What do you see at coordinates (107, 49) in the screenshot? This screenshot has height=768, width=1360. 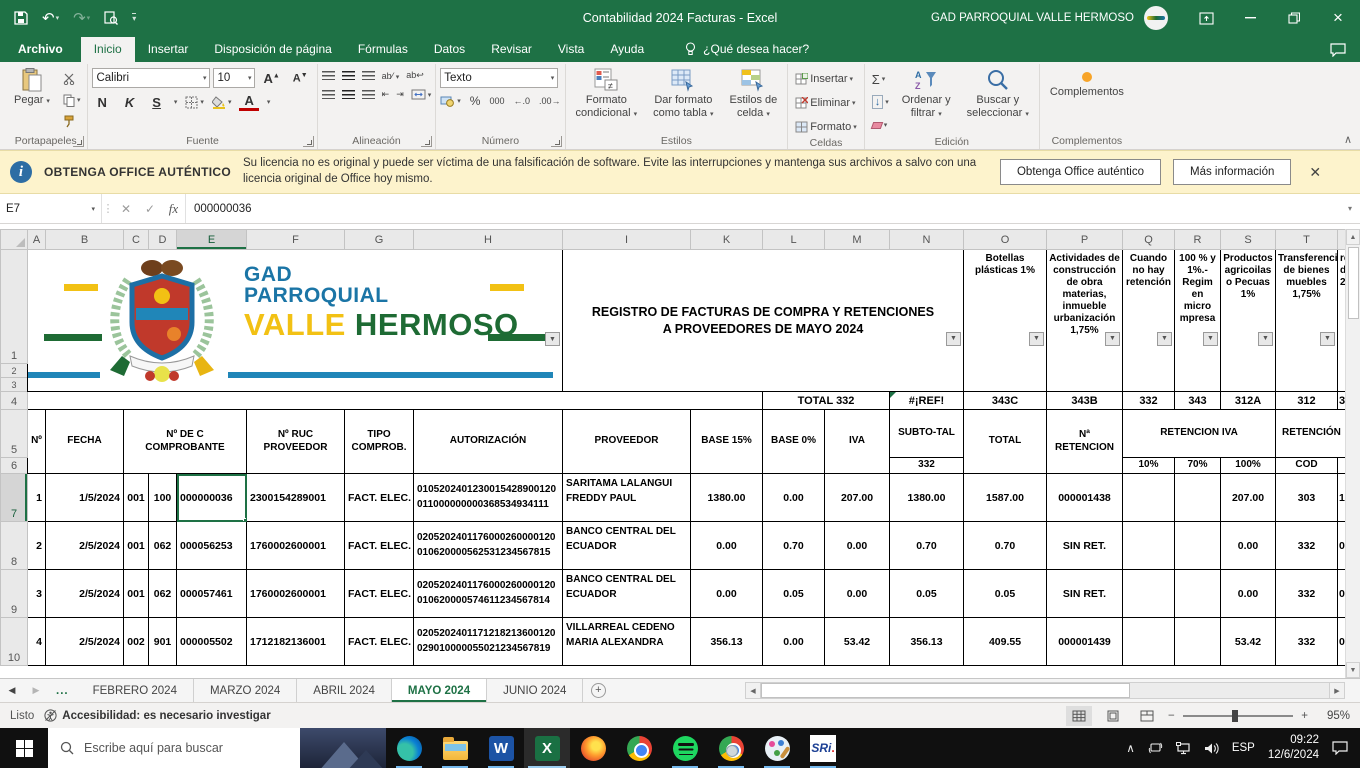 I see `tab-inicio: Inicio` at bounding box center [107, 49].